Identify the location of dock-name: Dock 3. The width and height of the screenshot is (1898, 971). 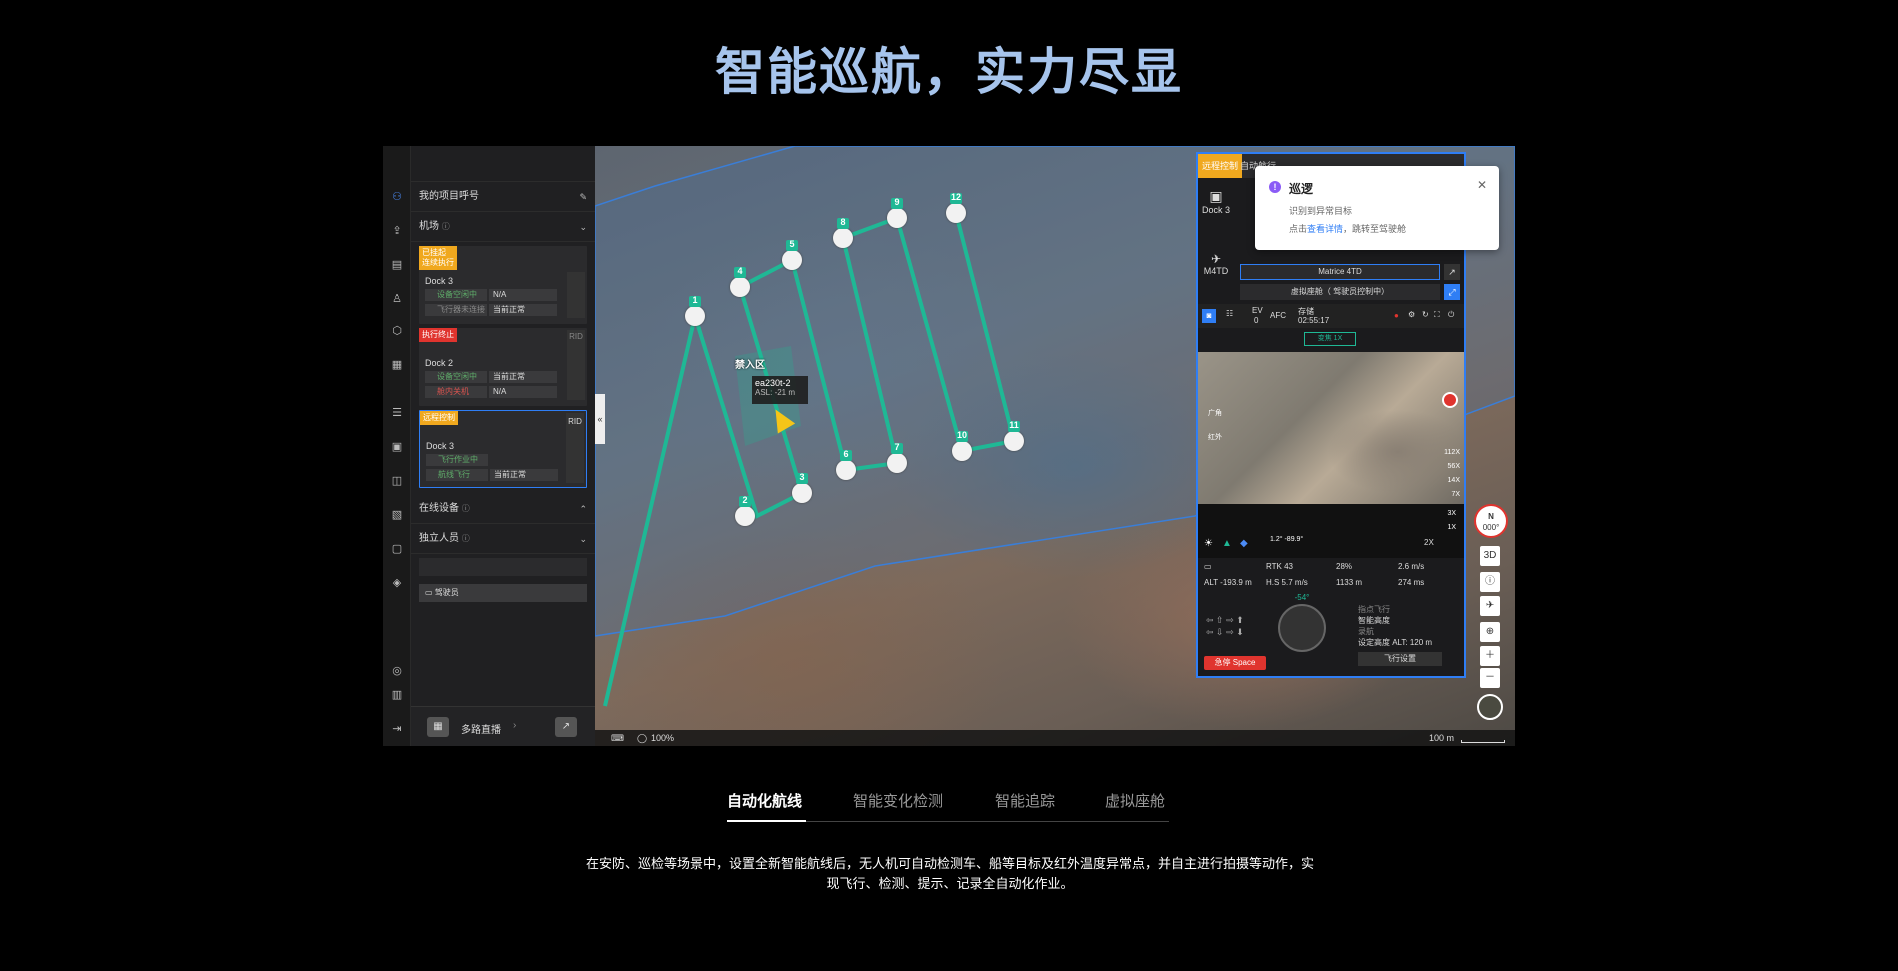
(440, 446).